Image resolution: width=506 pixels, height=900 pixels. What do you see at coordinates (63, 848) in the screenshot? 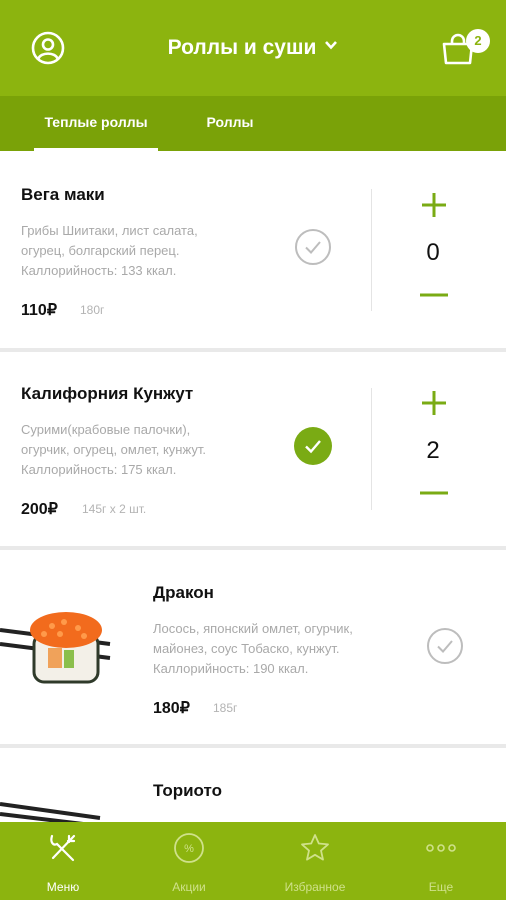
I see `fork-knife-icon` at bounding box center [63, 848].